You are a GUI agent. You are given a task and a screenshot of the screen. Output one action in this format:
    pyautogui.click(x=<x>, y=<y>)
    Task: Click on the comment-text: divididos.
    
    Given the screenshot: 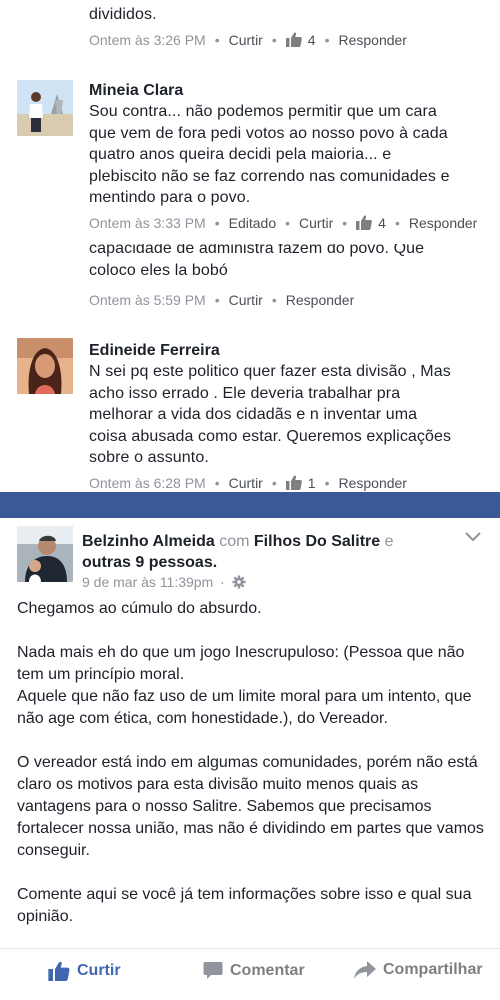 What is the action you would take?
    pyautogui.click(x=123, y=14)
    